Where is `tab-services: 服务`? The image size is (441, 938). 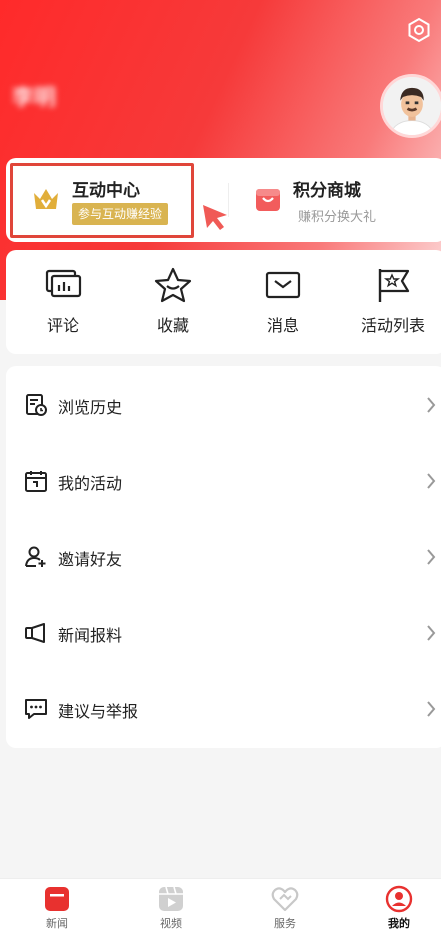
tab-services: 服务 is located at coordinates (285, 908).